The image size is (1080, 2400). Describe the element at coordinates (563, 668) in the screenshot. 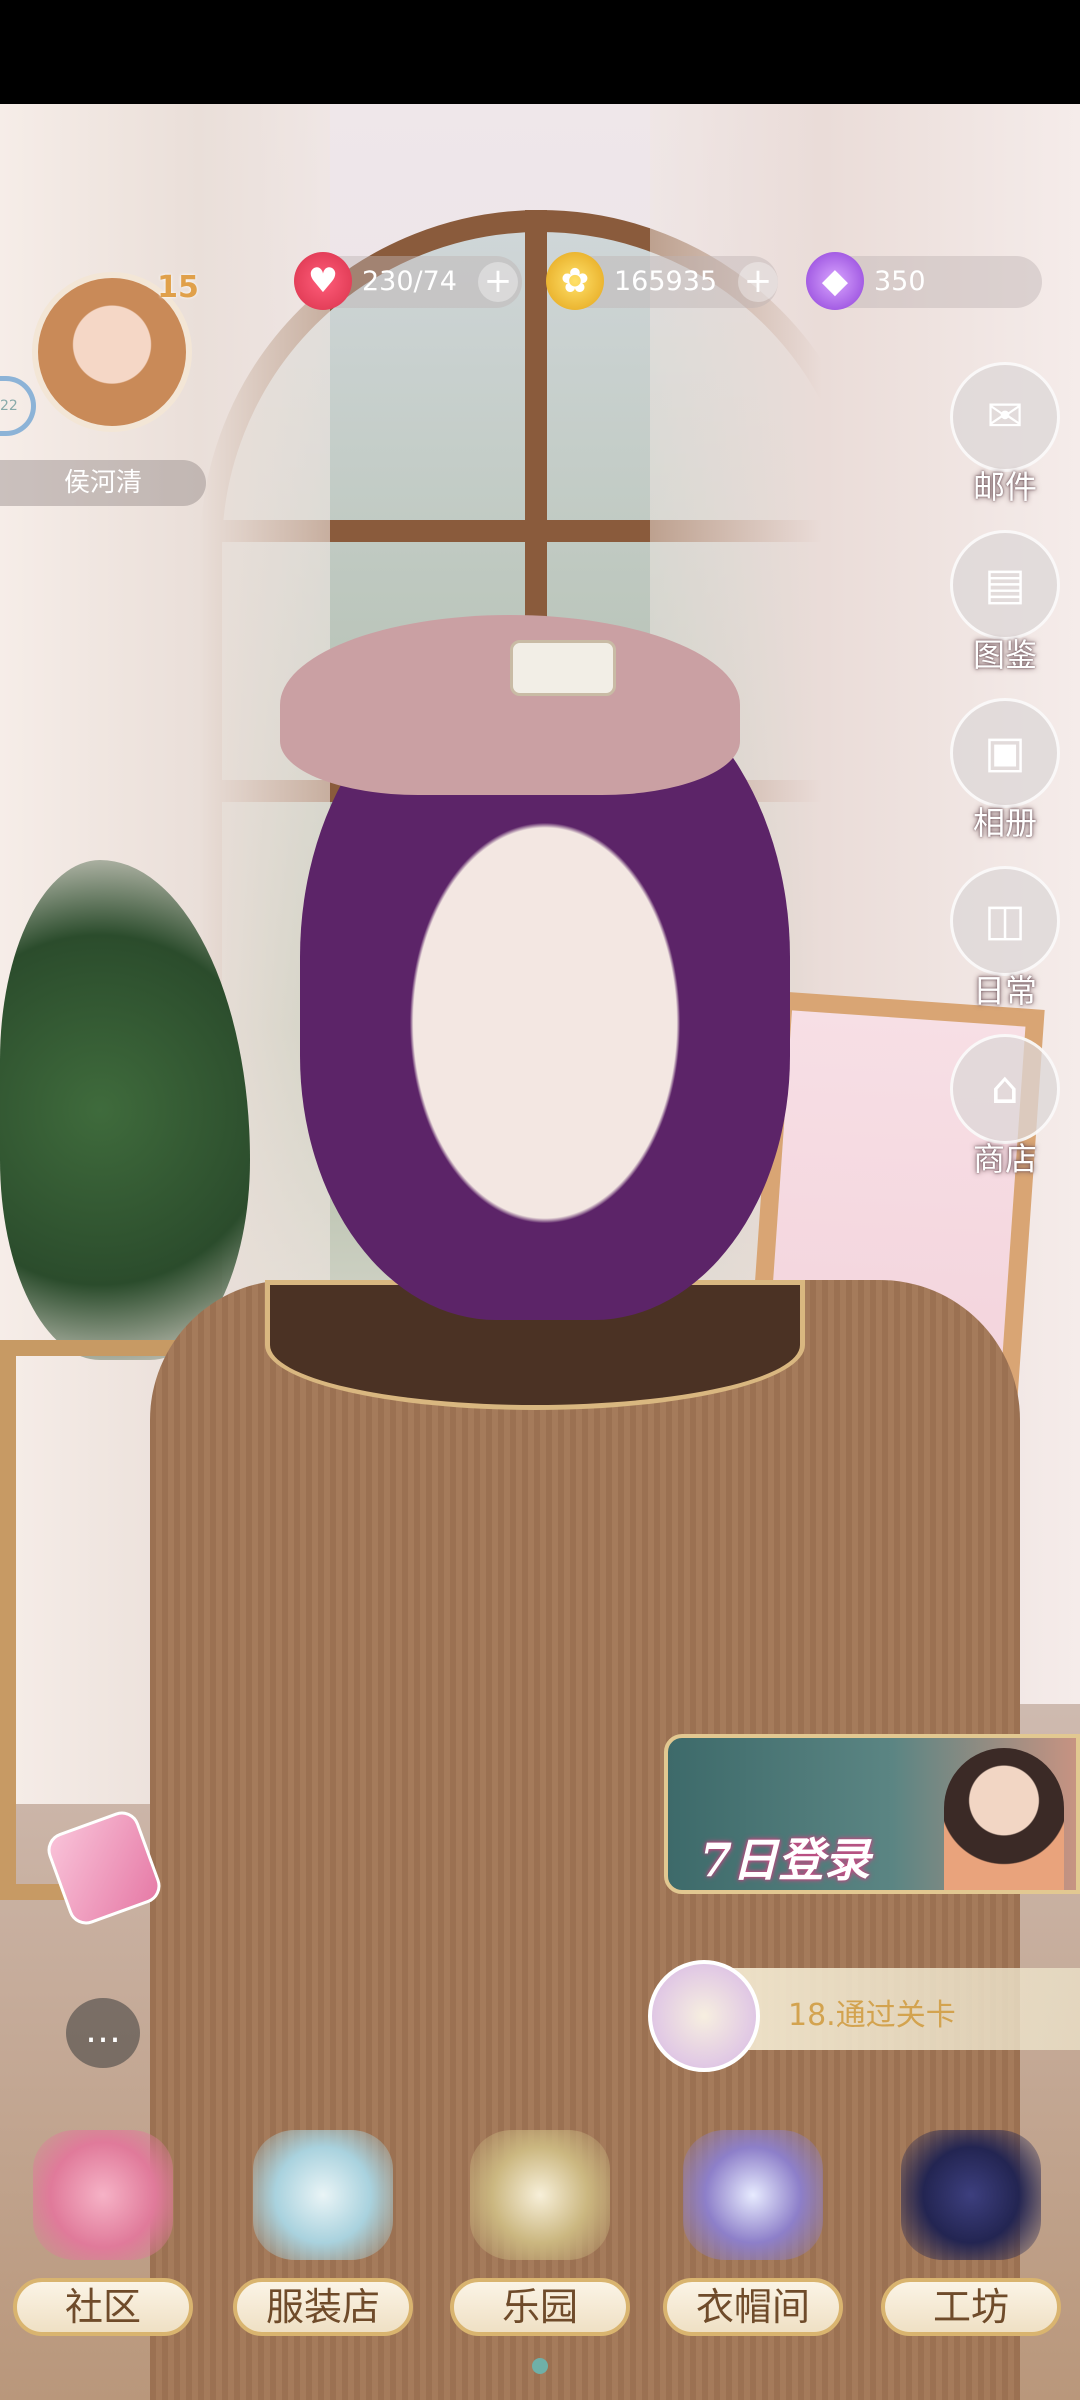

I see `hat-bow` at that location.